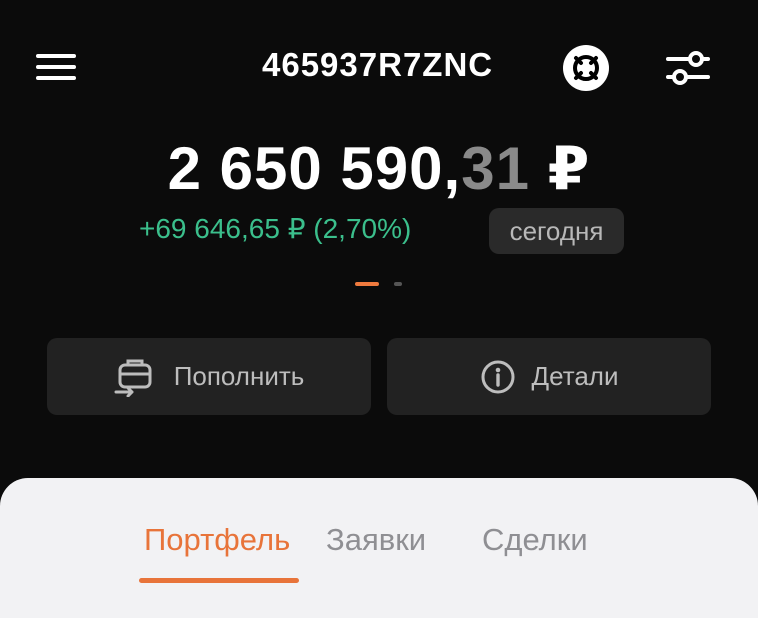 The image size is (758, 618). Describe the element at coordinates (136, 377) in the screenshot. I see `wallet-transfer-icon` at that location.